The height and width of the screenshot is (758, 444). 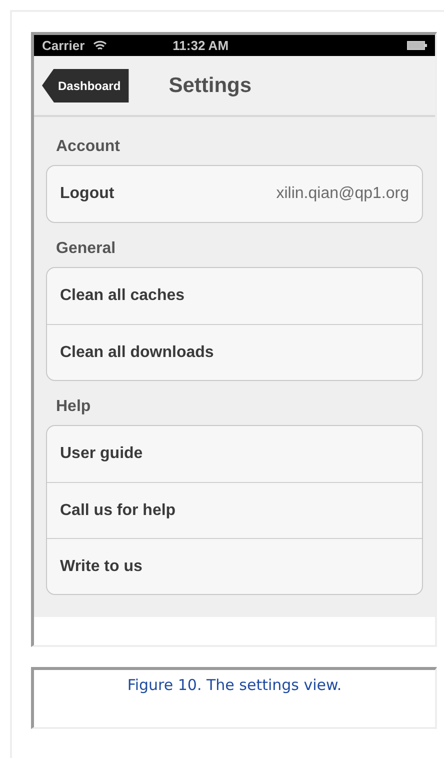 What do you see at coordinates (234, 194) in the screenshot?
I see `settings-row: Logout xilin.qian@qp1.org` at bounding box center [234, 194].